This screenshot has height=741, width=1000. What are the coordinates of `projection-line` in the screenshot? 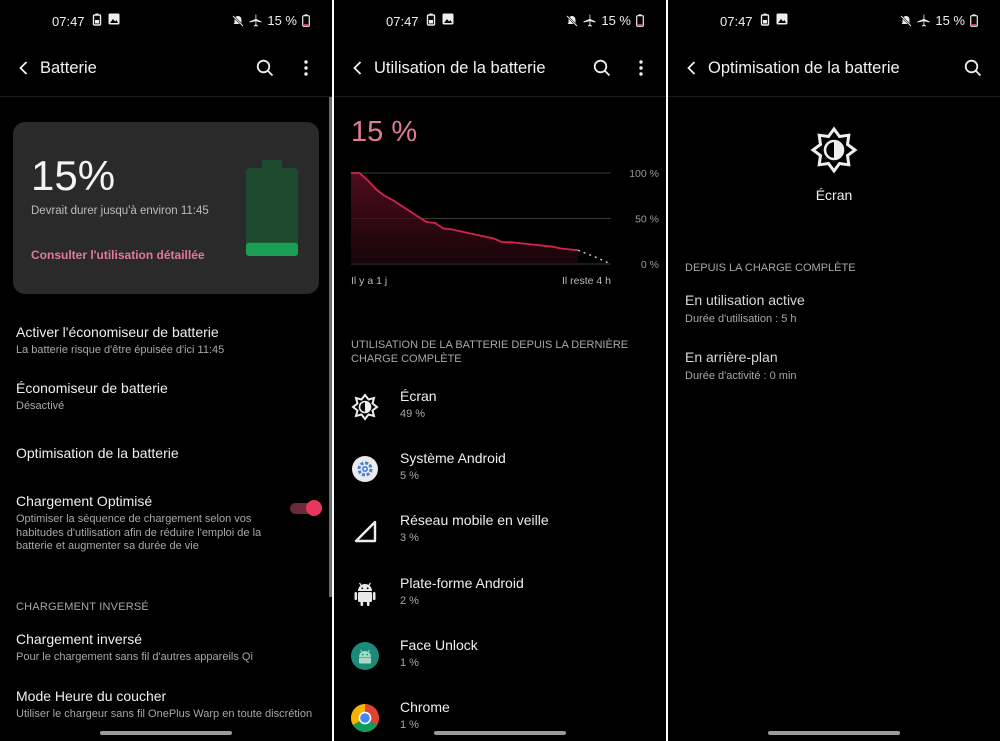 It's located at (594, 257).